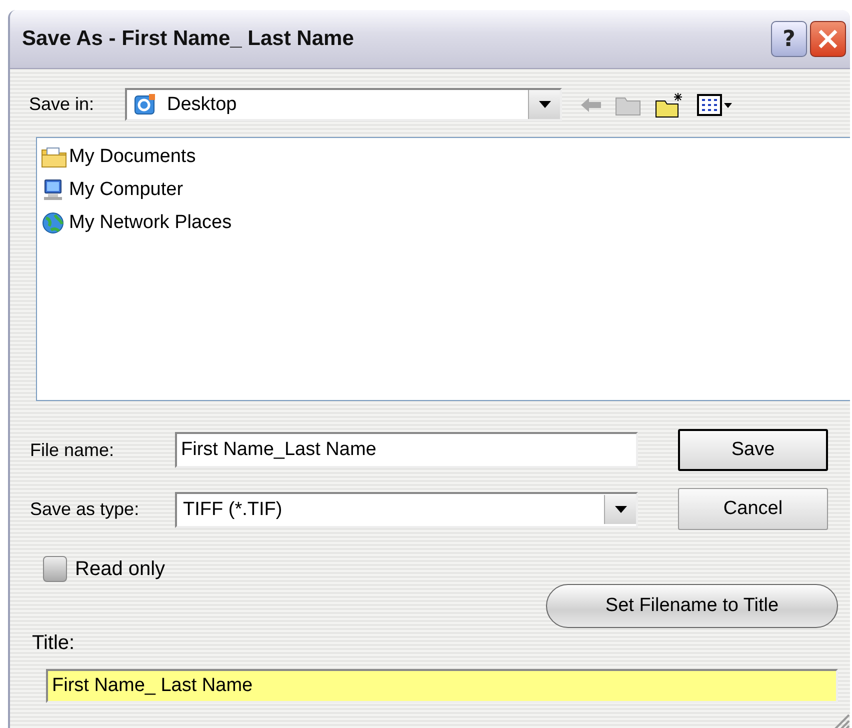  I want to click on file-name-label: File name:, so click(73, 450).